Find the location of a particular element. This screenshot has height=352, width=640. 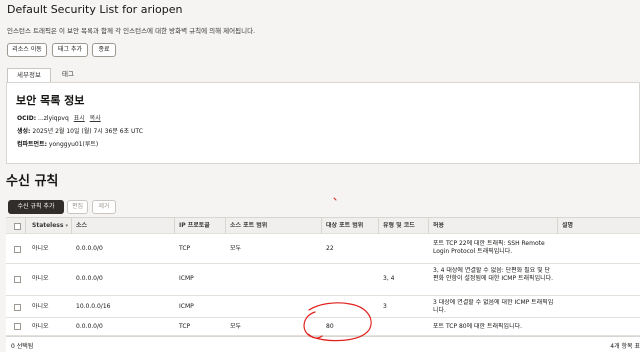

column-header: 소스 포트 범위 is located at coordinates (249, 225).